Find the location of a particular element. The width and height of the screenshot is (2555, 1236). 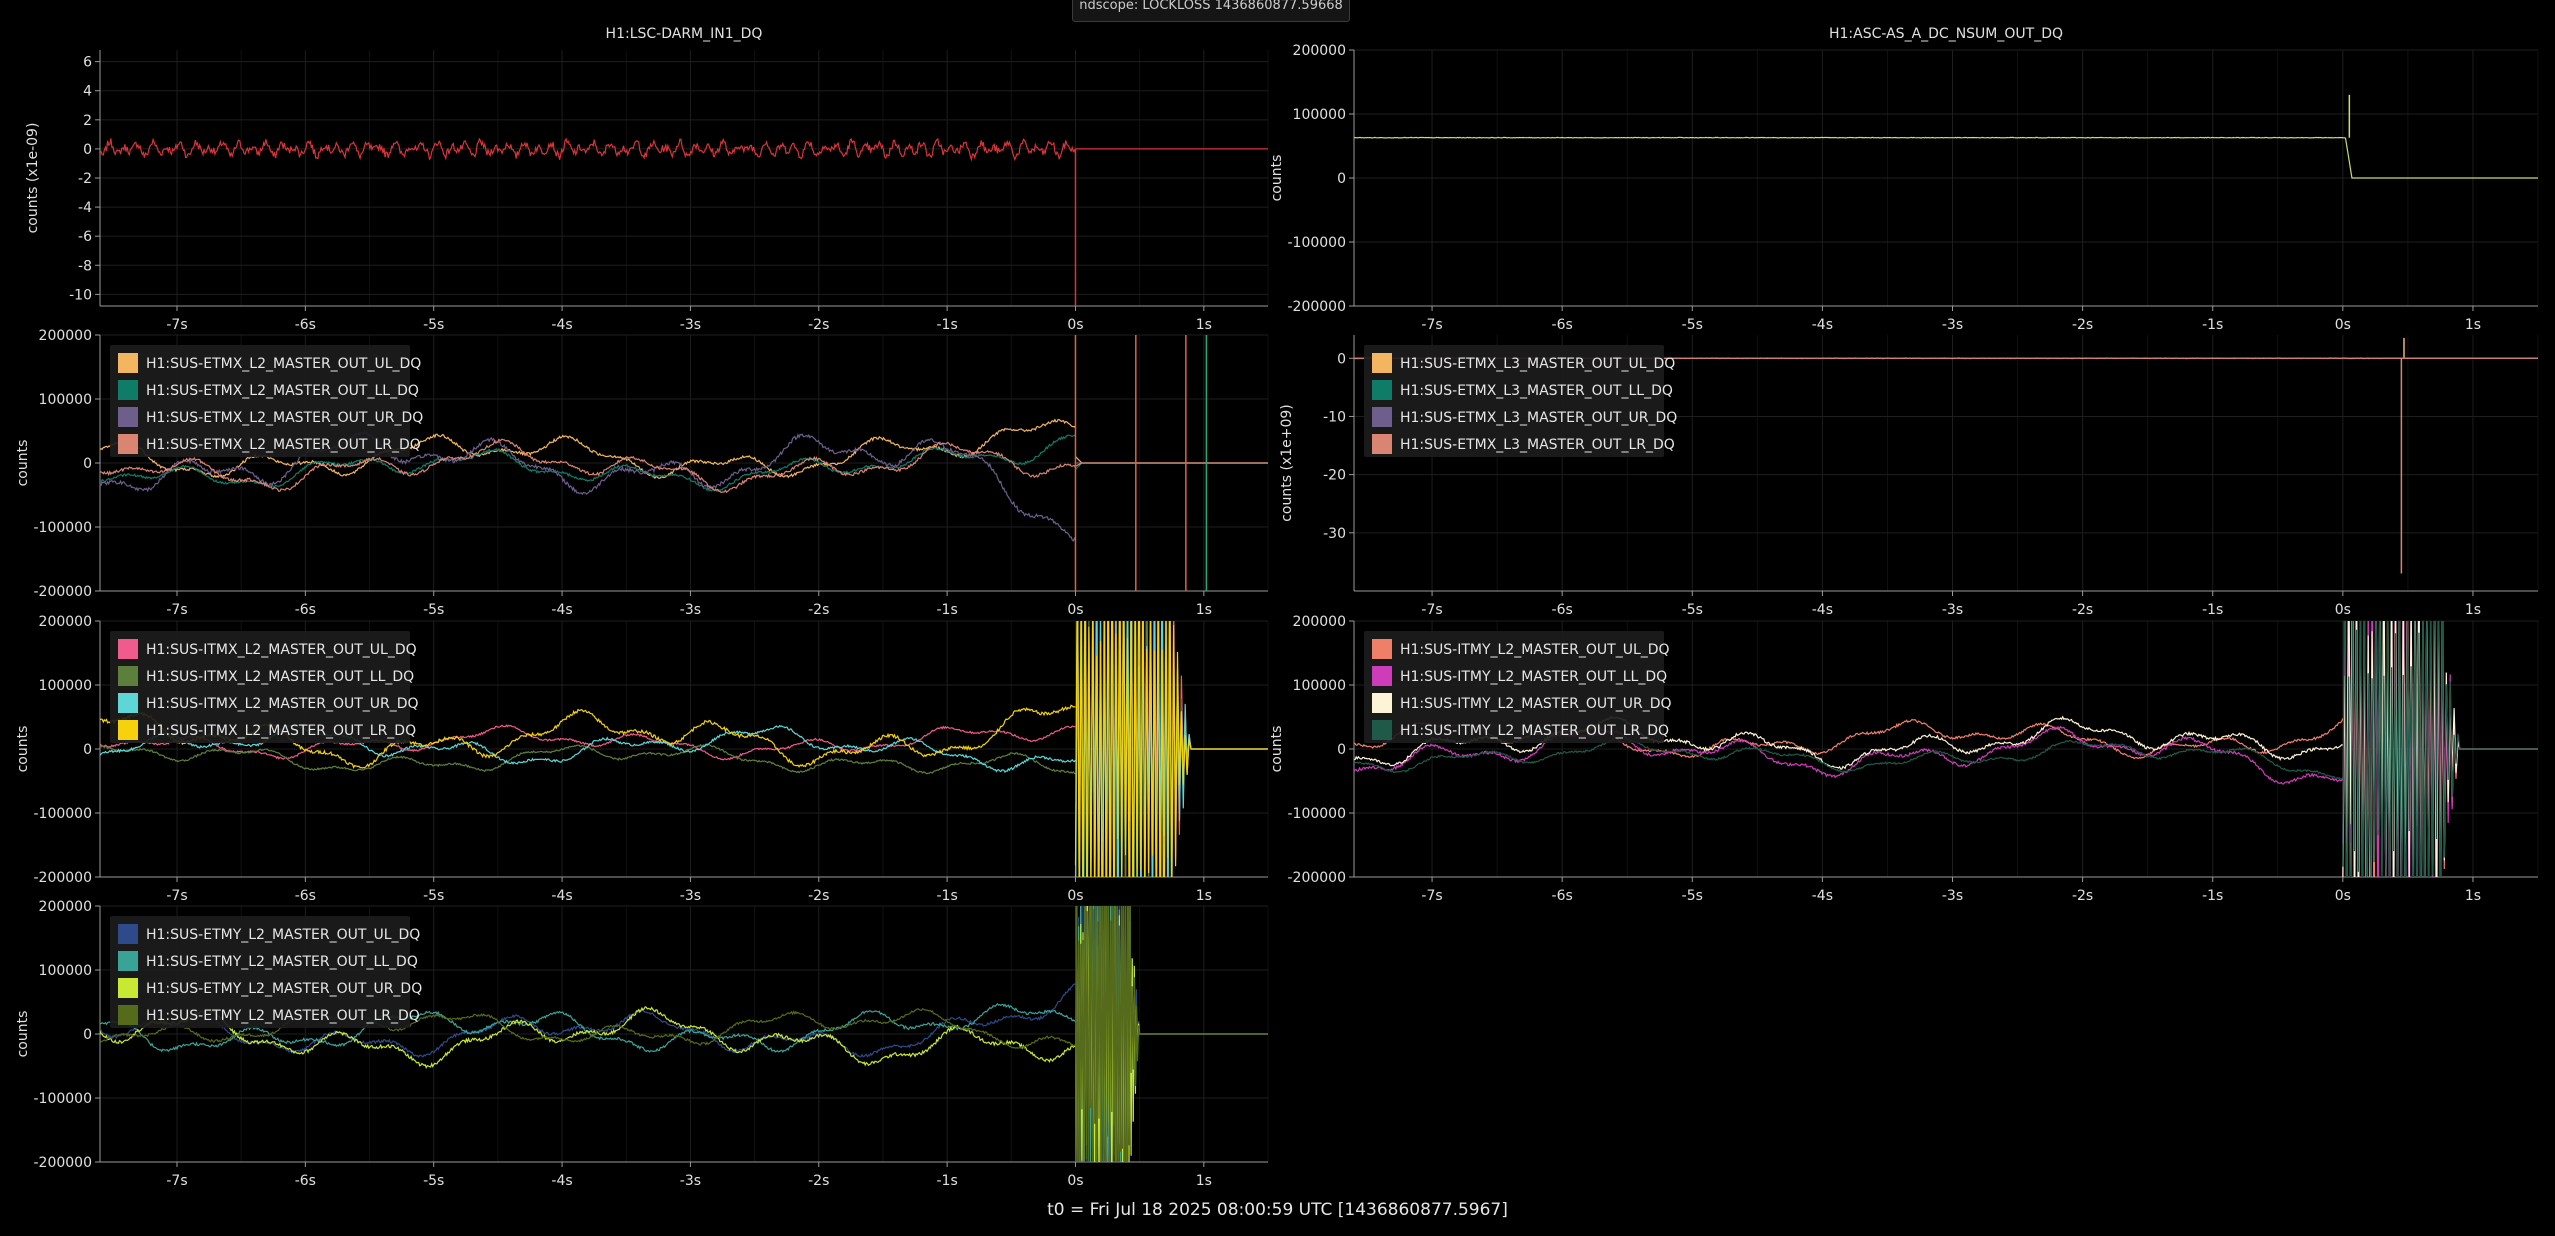

grid is located at coordinates (684, 178).